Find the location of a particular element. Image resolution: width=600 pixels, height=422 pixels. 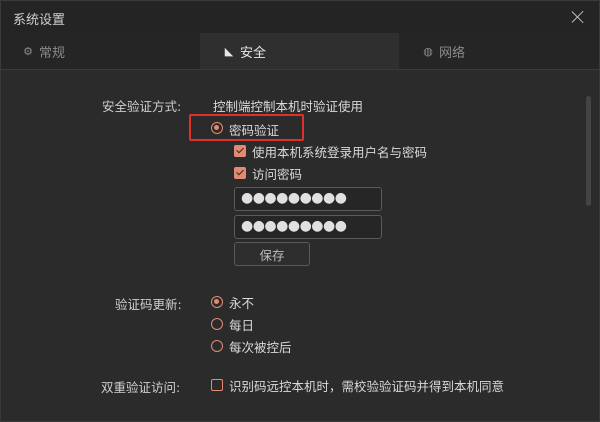

tab-security: ◣ 安全 is located at coordinates (299, 51).